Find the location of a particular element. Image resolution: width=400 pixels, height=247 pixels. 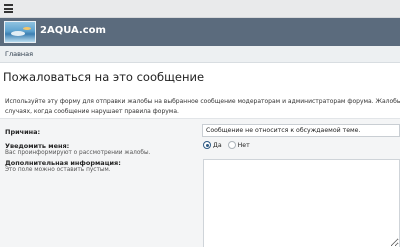

top-bar is located at coordinates (200, 9).